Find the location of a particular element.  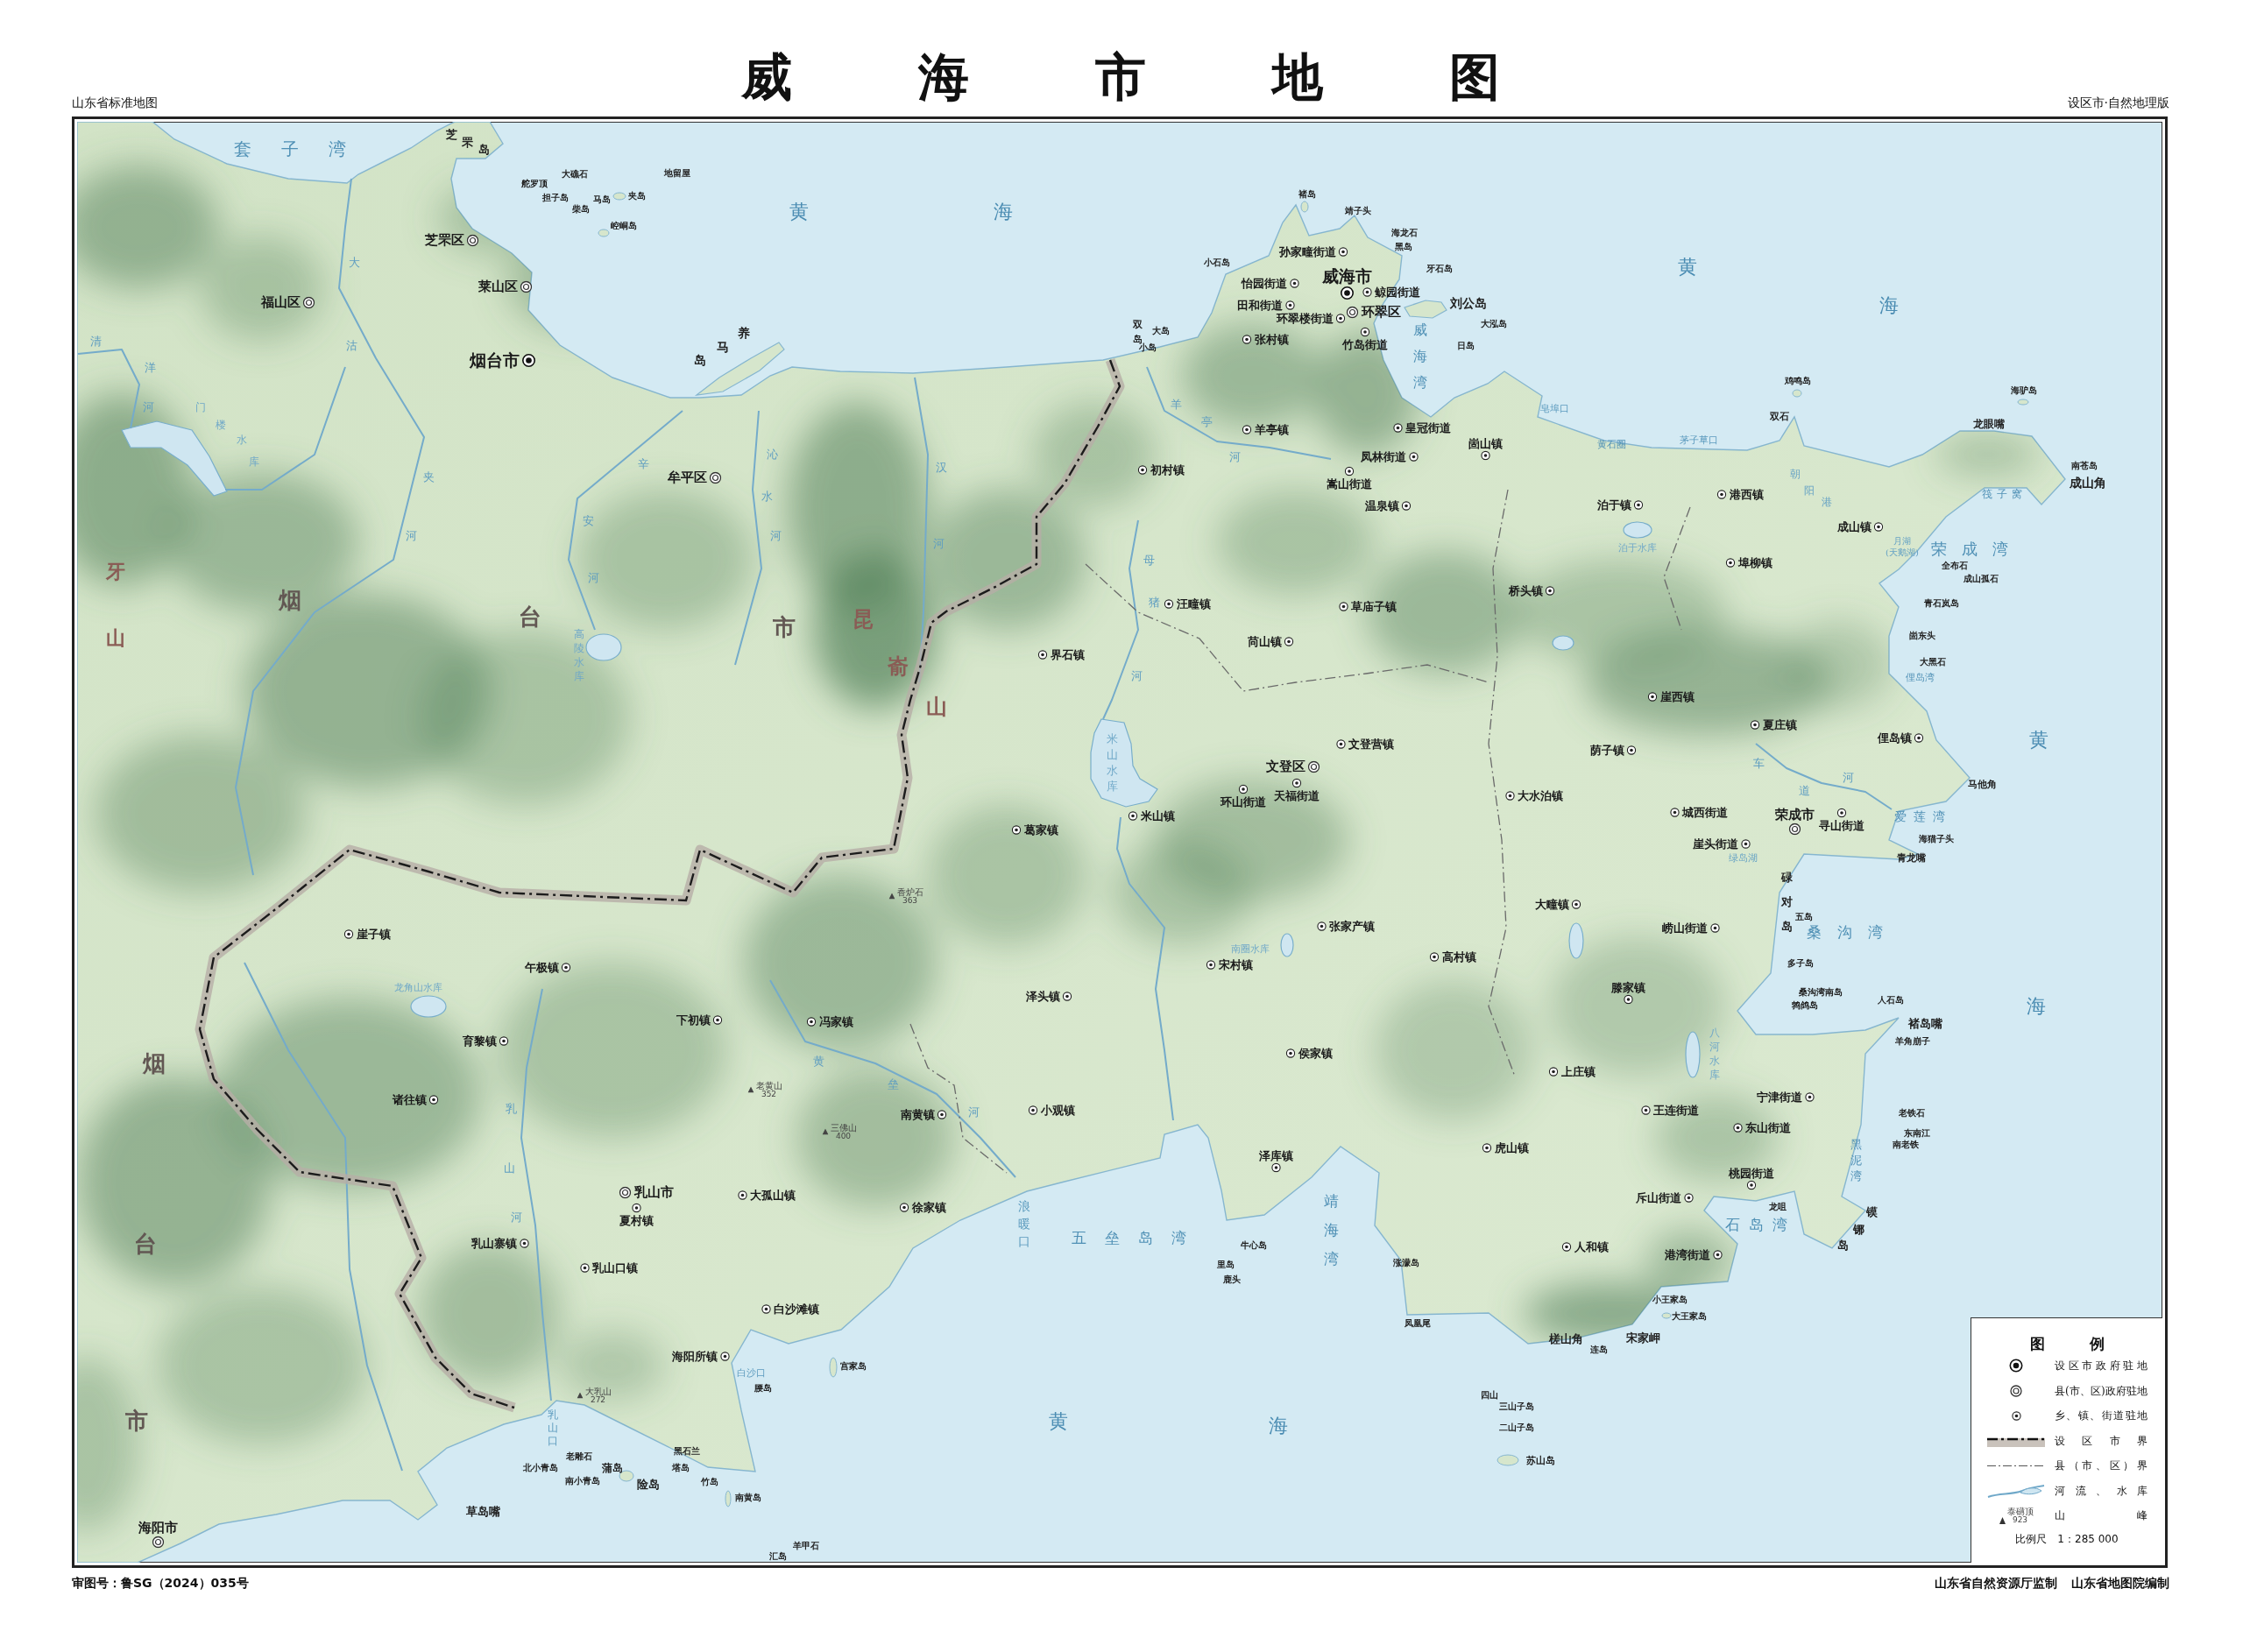

mountain-name-label: 嵛 is located at coordinates (899, 666).